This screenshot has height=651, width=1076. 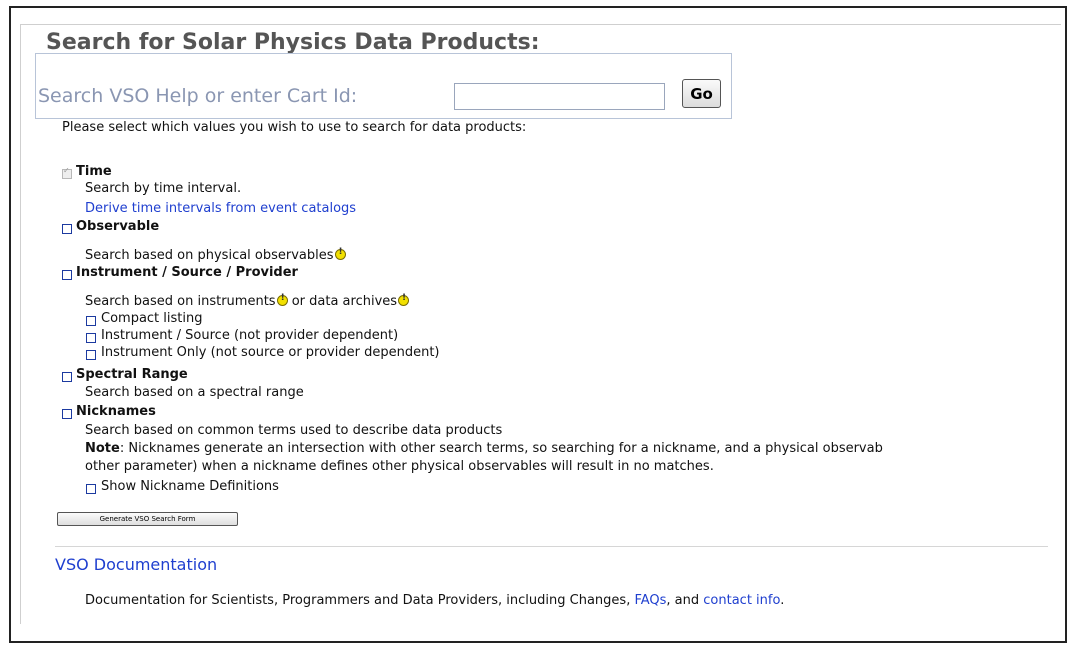 What do you see at coordinates (94, 171) in the screenshot?
I see `section-heading-time: Time` at bounding box center [94, 171].